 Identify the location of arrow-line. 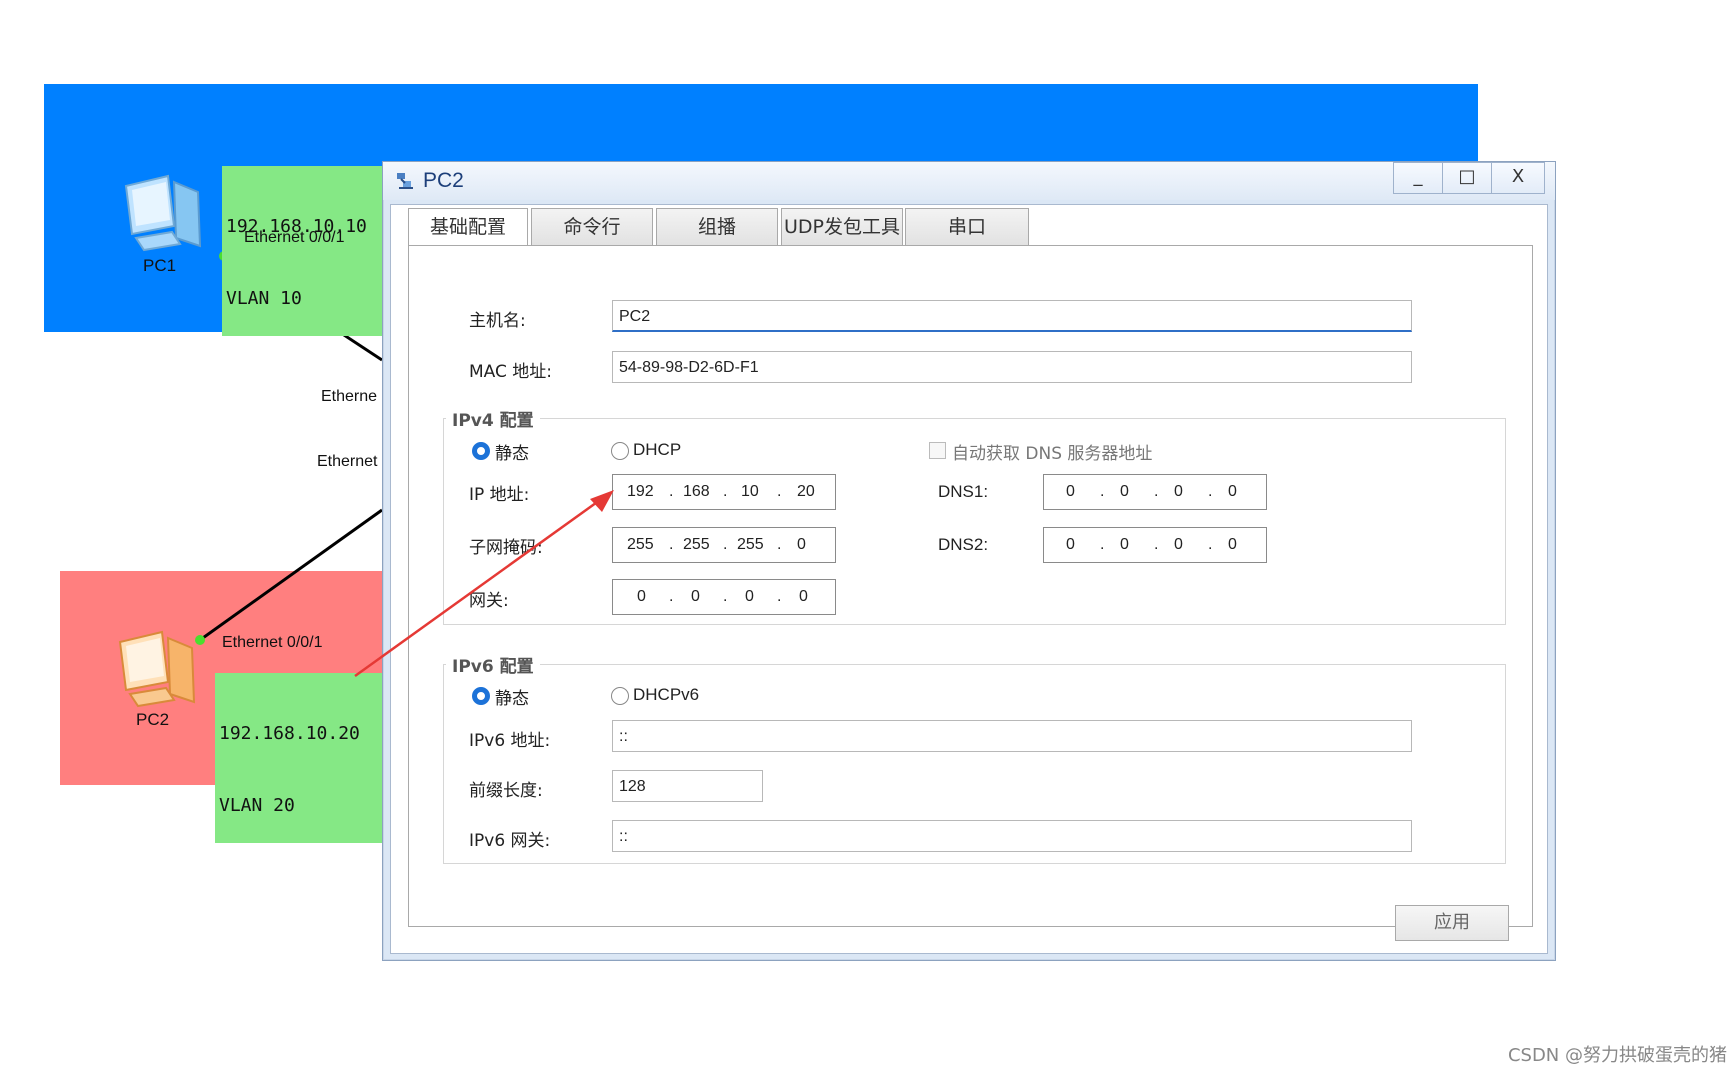
(477, 588).